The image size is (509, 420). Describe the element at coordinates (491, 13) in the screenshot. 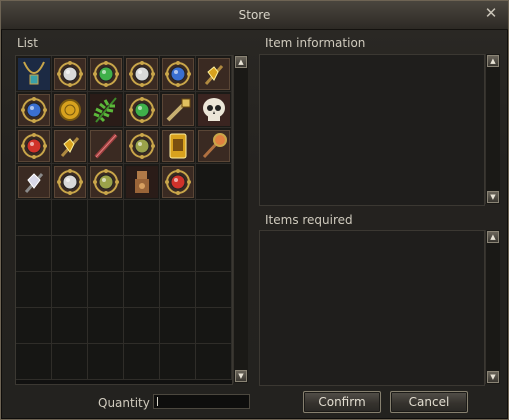

I see `close-icon: ✕` at that location.